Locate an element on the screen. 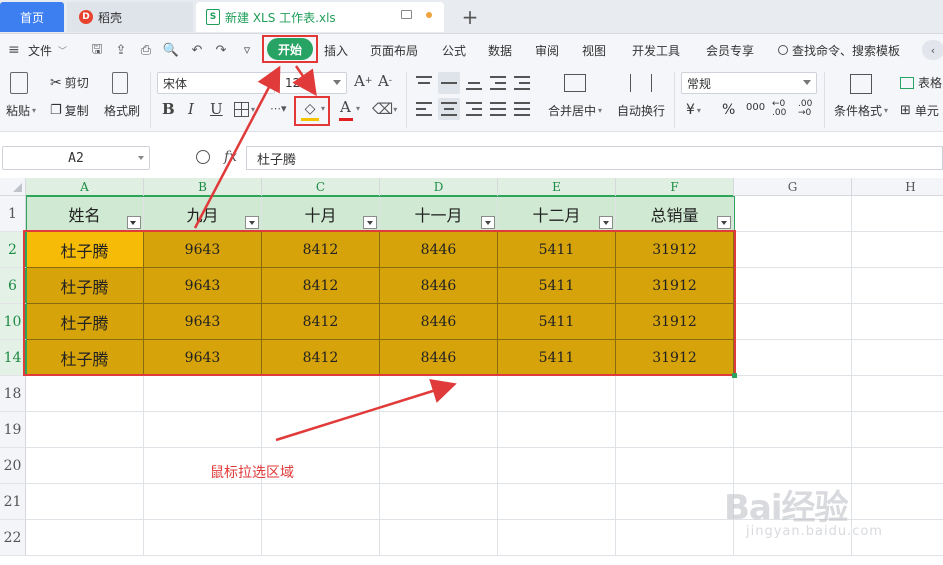 Image resolution: width=943 pixels, height=565 pixels. italic-icon: I is located at coordinates (191, 109).